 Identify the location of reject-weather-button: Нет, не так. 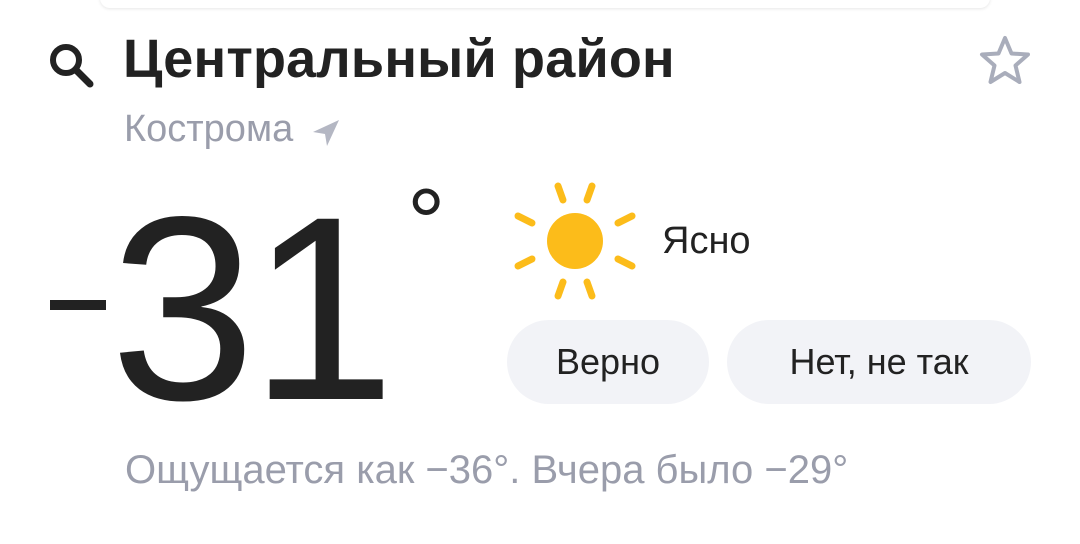
(879, 362).